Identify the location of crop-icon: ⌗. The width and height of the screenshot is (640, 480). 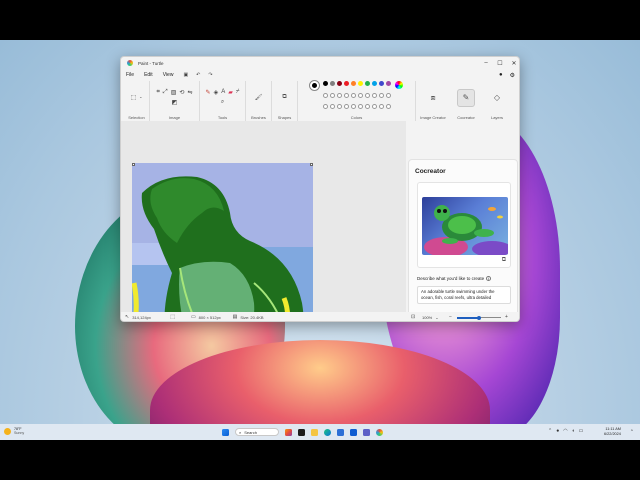
(158, 92).